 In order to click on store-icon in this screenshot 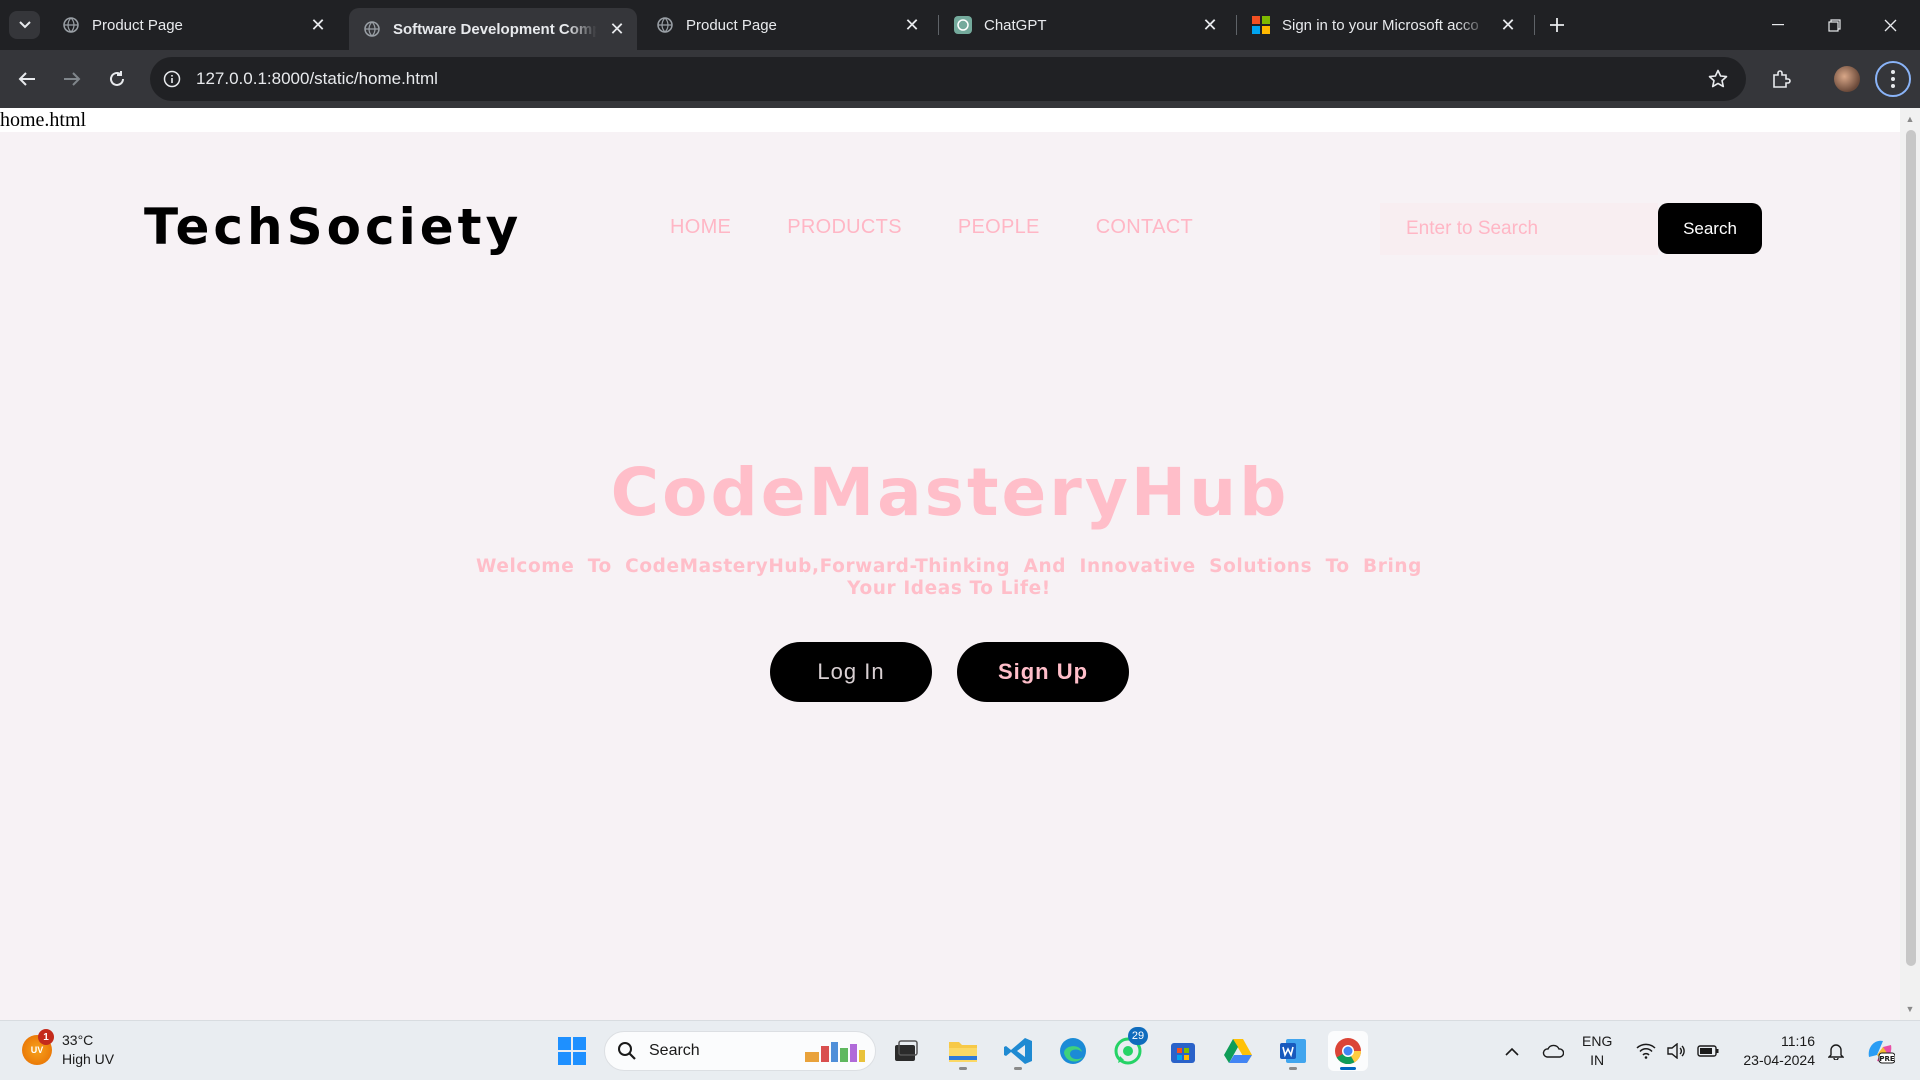, I will do `click(1183, 1053)`.